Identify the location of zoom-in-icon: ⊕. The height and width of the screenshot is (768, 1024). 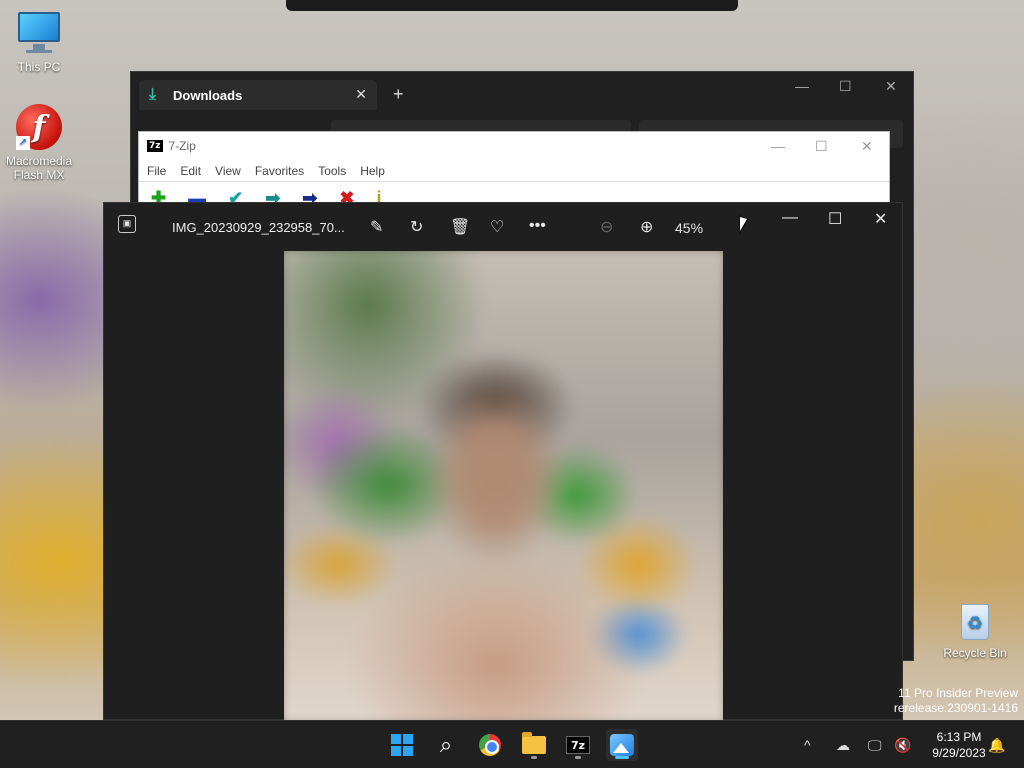
(646, 227).